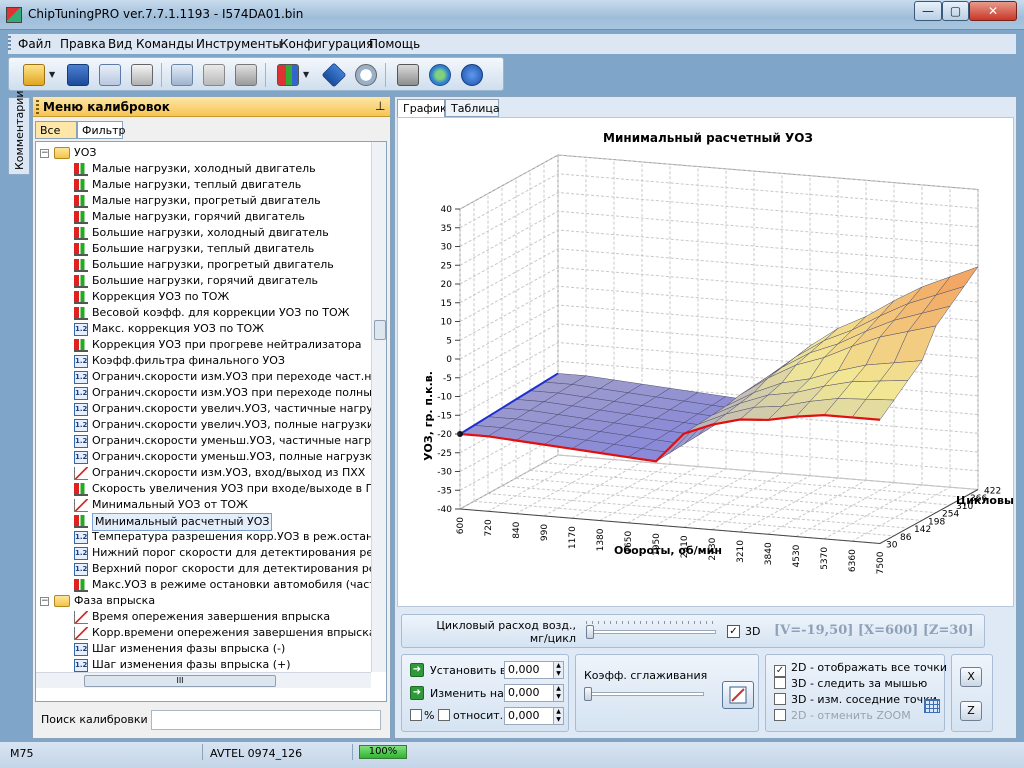 This screenshot has width=1024, height=768. I want to click on menu-configuration: Конфигурация, so click(326, 44).